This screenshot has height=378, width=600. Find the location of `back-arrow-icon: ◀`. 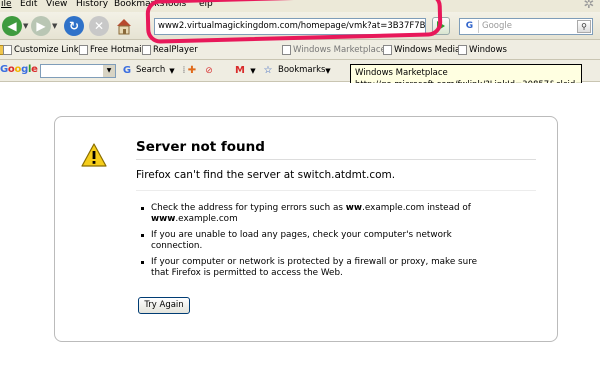

back-arrow-icon: ◀ is located at coordinates (12, 26).